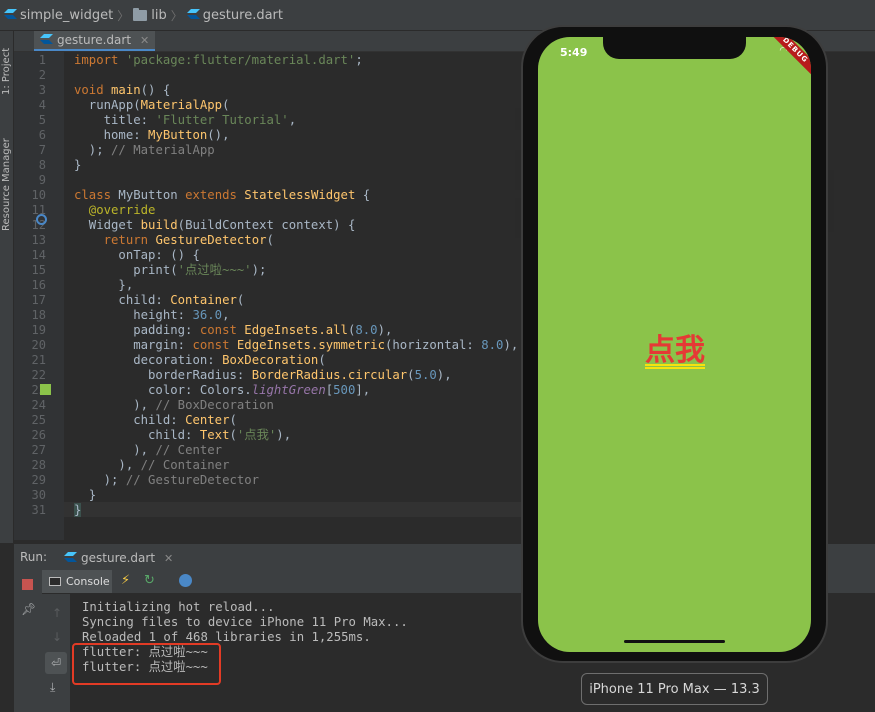 The image size is (875, 712). I want to click on device-name-label: iPhone 11 Pro Max — 13.3, so click(674, 689).